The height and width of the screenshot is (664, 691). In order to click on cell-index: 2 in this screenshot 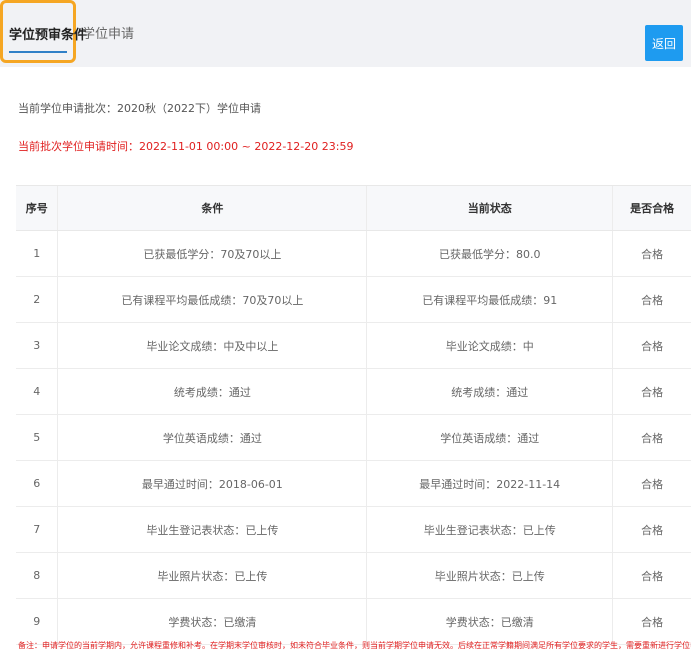, I will do `click(37, 299)`.